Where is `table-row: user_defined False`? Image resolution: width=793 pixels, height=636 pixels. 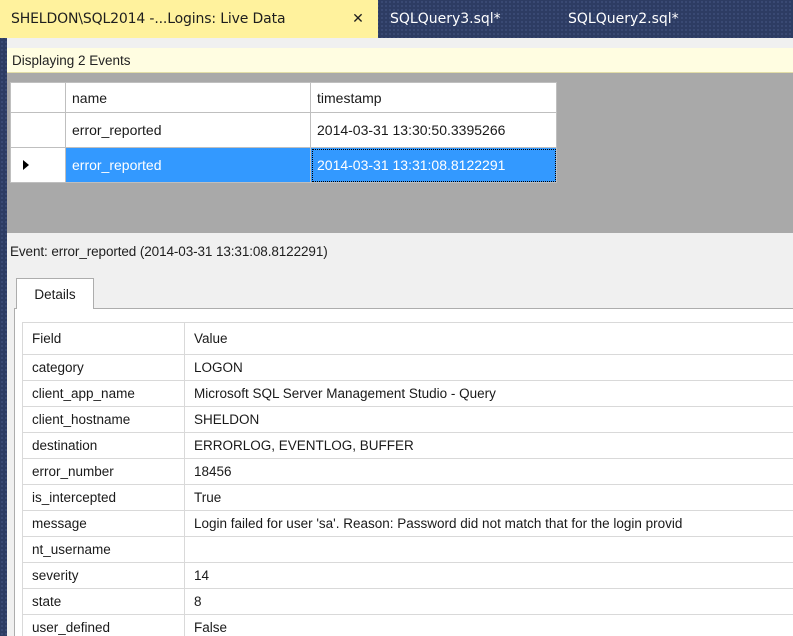
table-row: user_defined False is located at coordinates (407, 625).